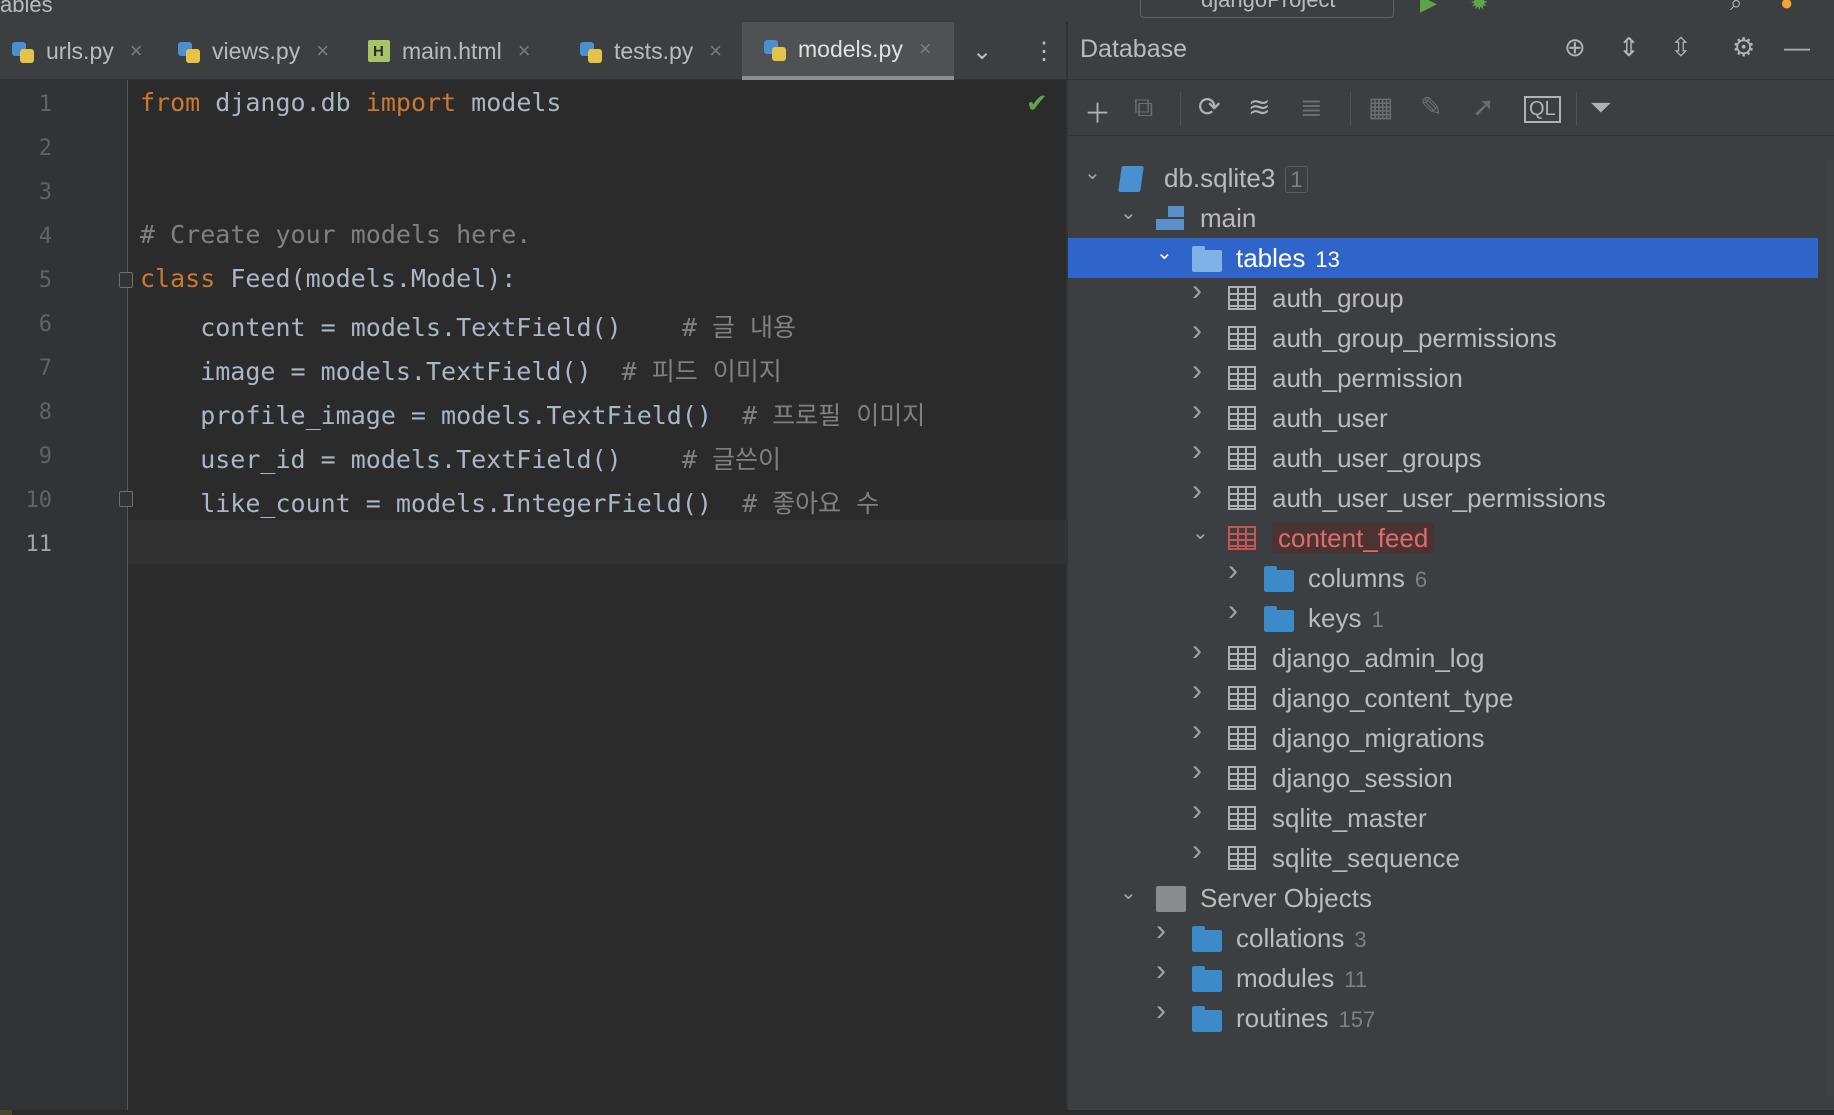 Image resolution: width=1834 pixels, height=1115 pixels. Describe the element at coordinates (1443, 538) in the screenshot. I see `tree-node-content-feed: ⌄ content_feed` at that location.